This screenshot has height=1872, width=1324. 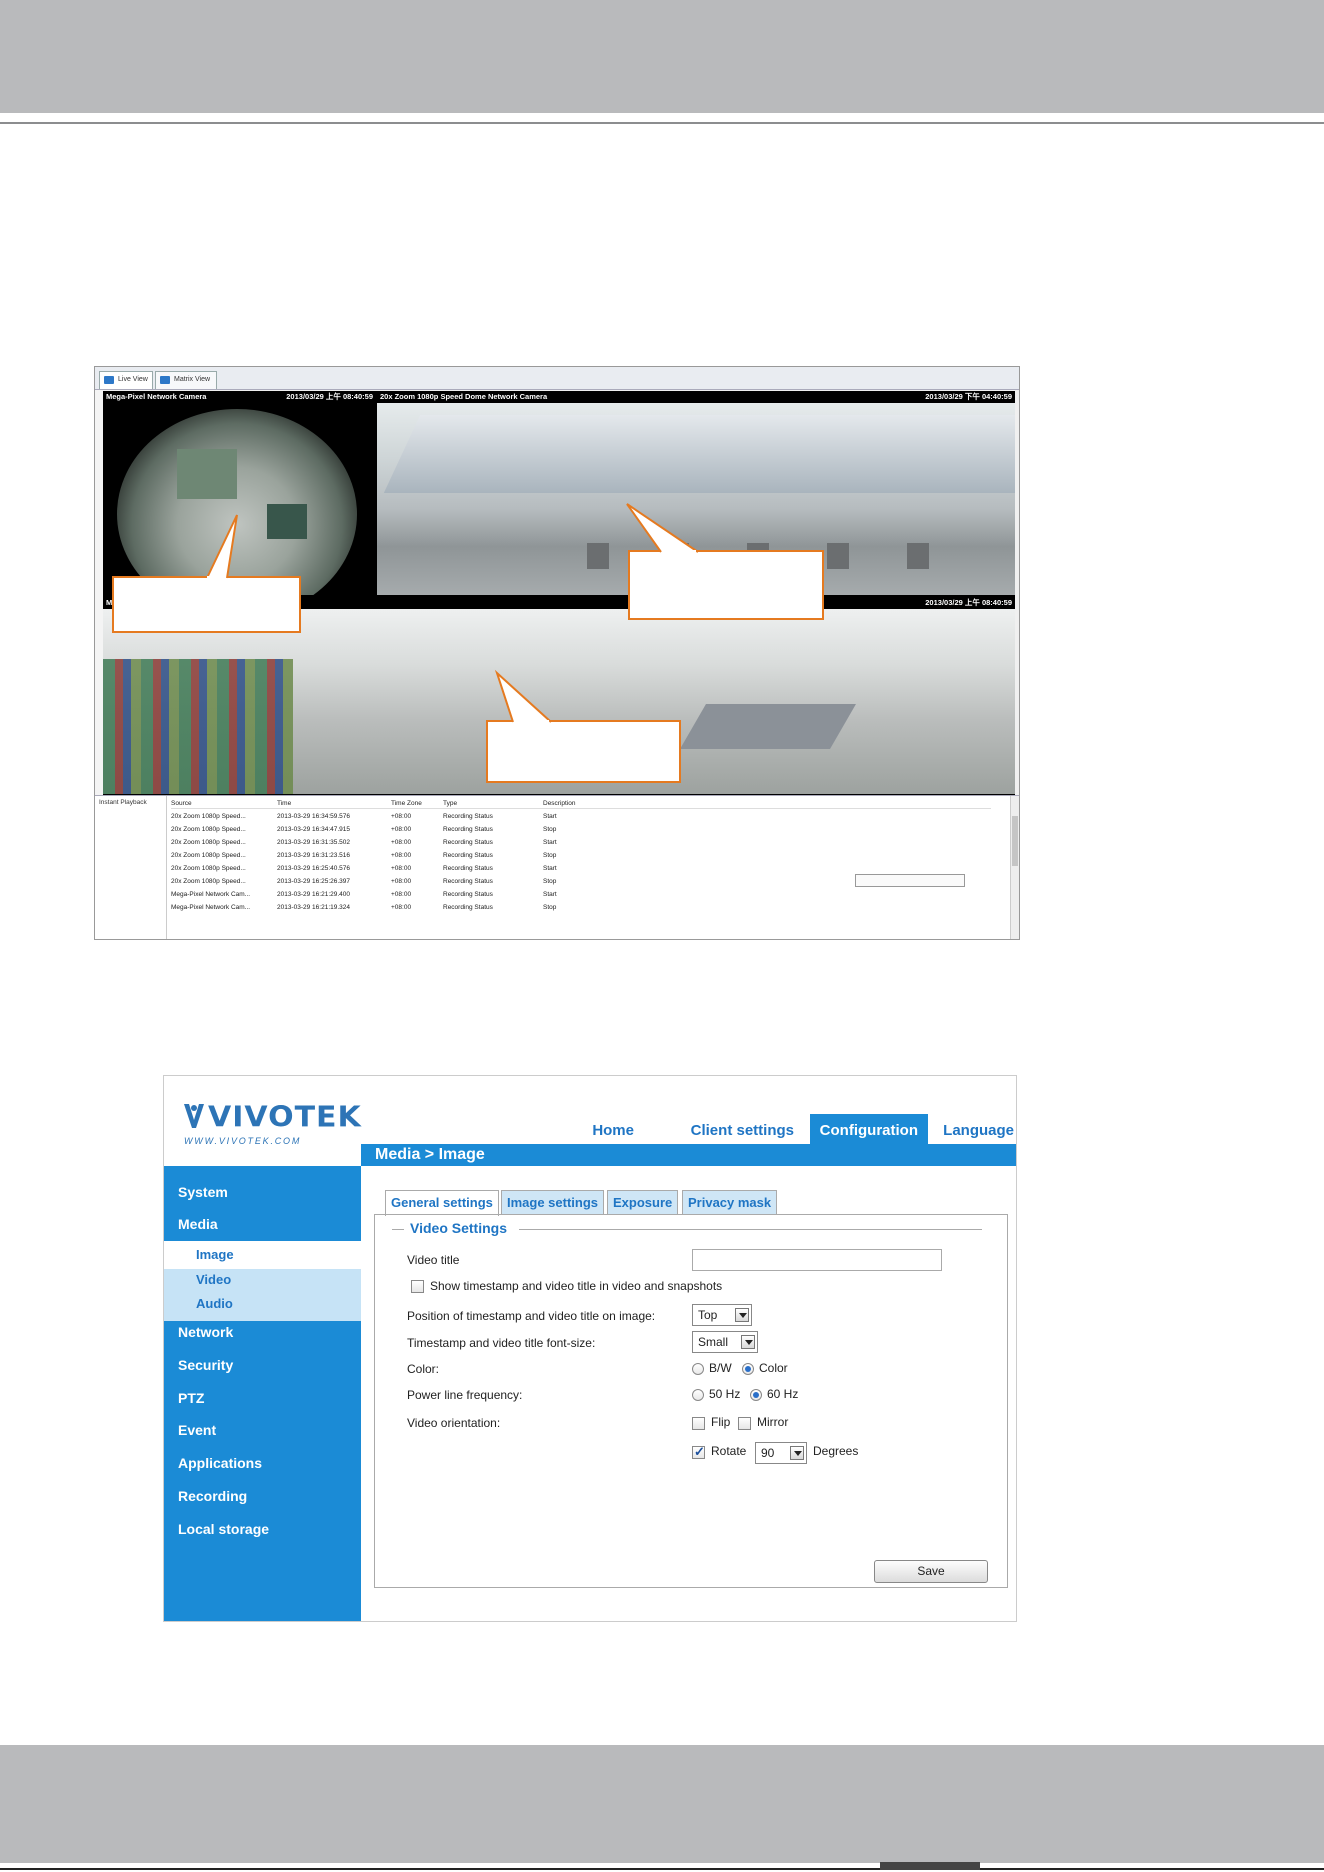 I want to click on section-title: Video Settings, so click(x=458, y=1228).